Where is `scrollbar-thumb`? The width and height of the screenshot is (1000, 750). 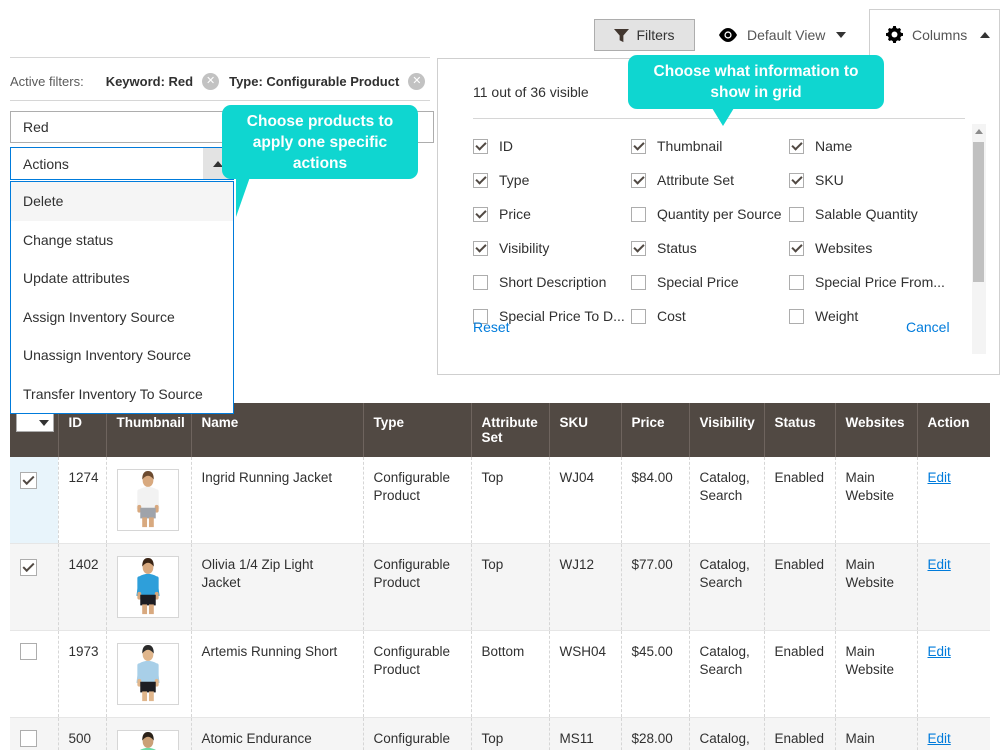
scrollbar-thumb is located at coordinates (978, 212).